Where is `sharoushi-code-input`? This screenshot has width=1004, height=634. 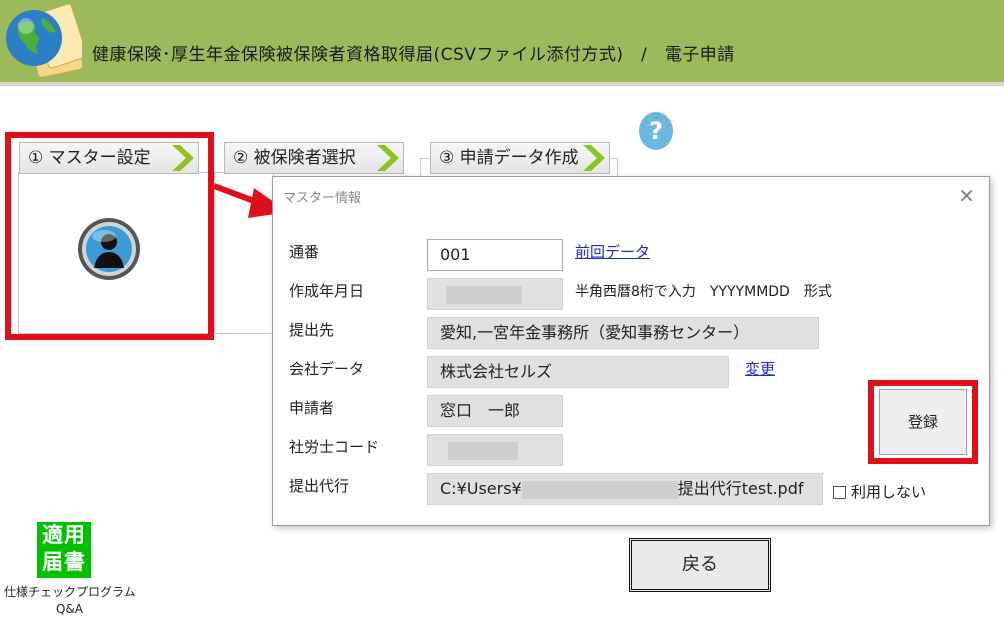
sharoushi-code-input is located at coordinates (495, 450).